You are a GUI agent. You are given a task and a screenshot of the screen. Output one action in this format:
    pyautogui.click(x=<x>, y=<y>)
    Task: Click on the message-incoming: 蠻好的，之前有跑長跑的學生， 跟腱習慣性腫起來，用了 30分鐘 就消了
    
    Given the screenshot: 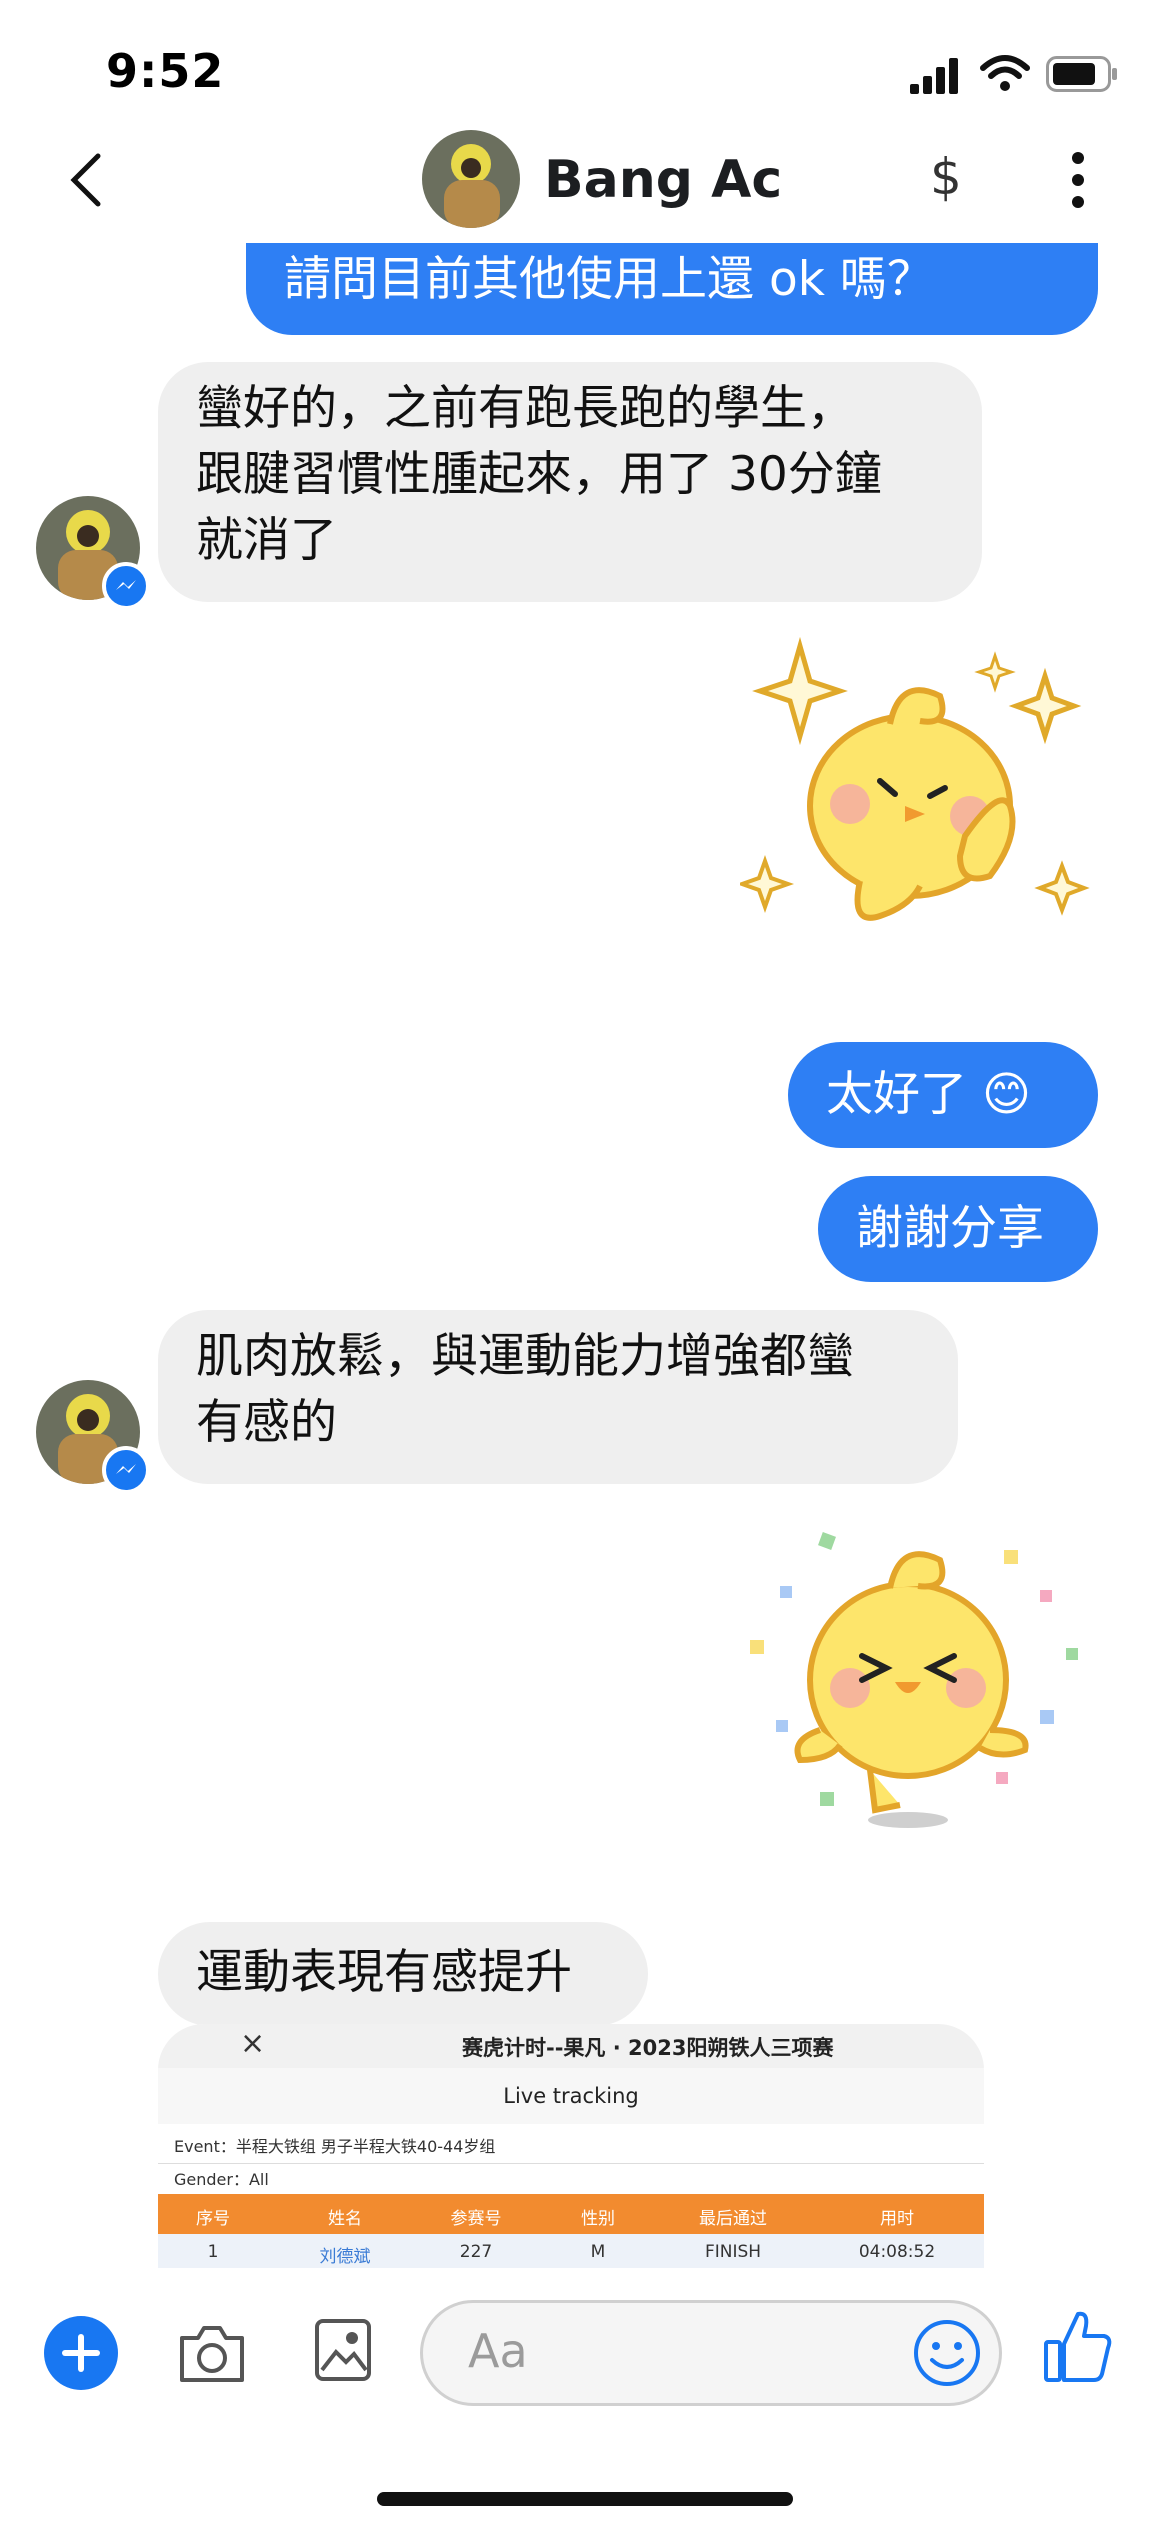 What is the action you would take?
    pyautogui.click(x=570, y=482)
    